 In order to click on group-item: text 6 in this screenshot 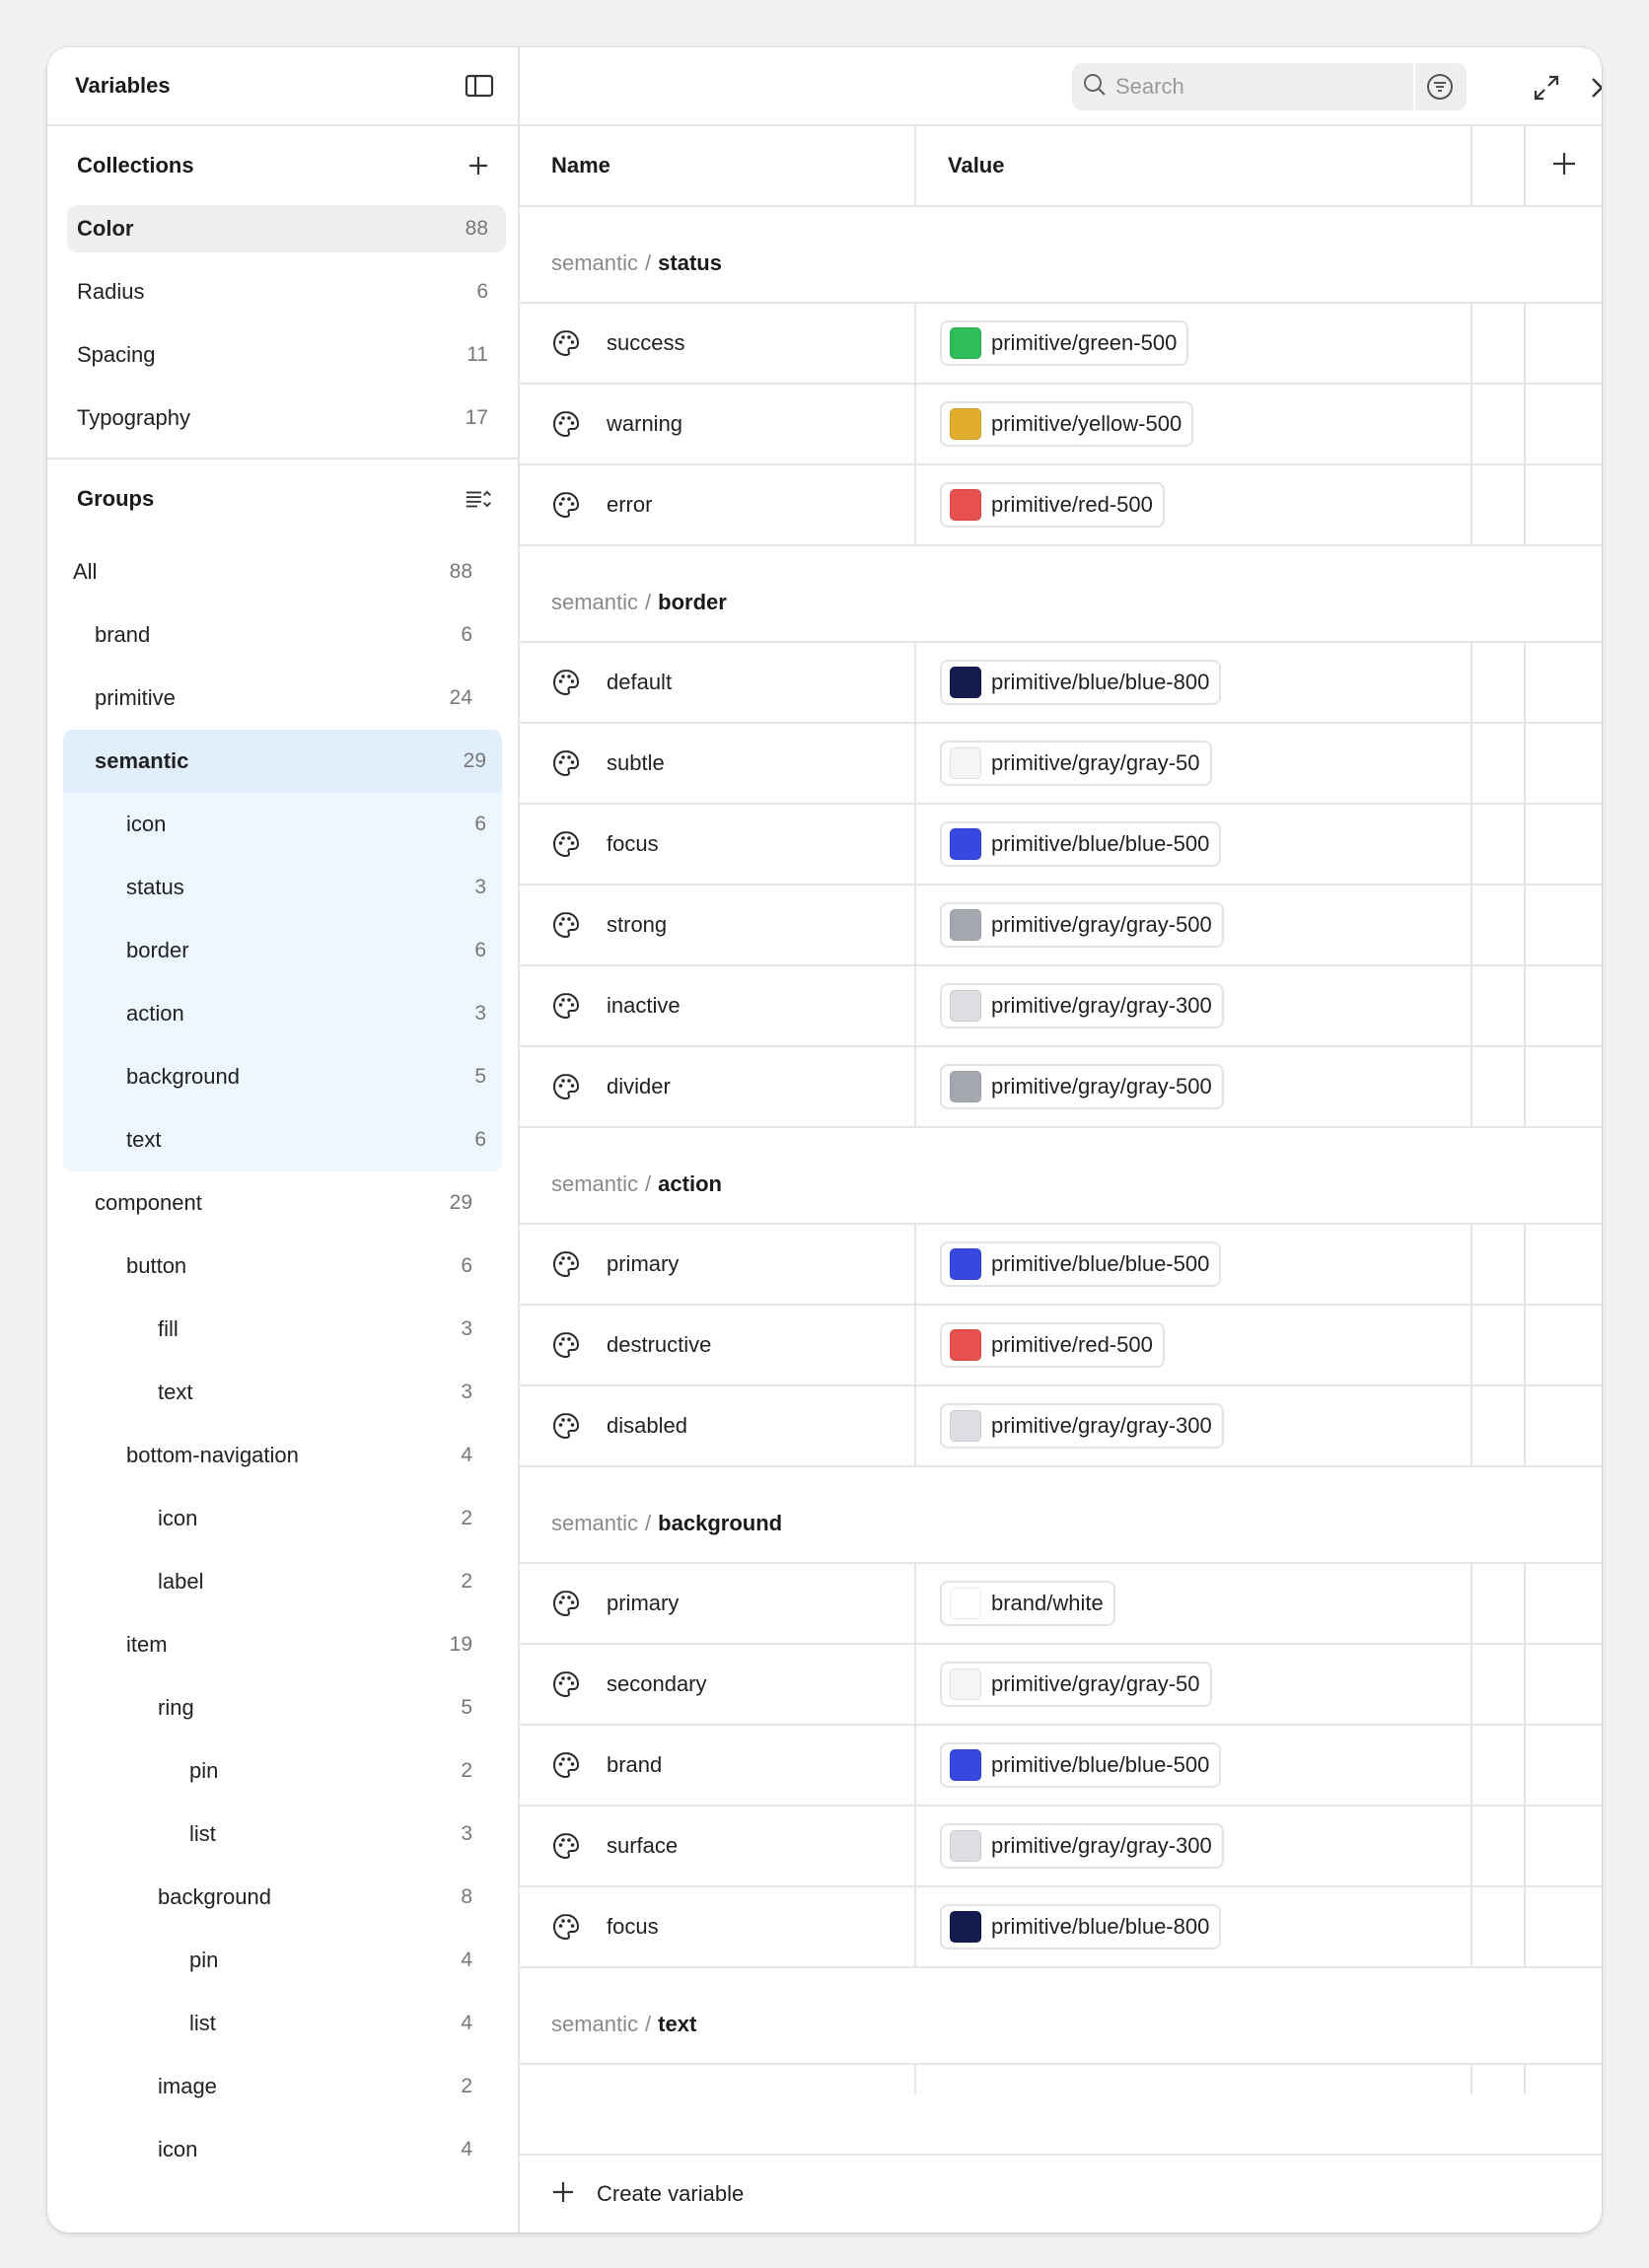, I will do `click(282, 1139)`.